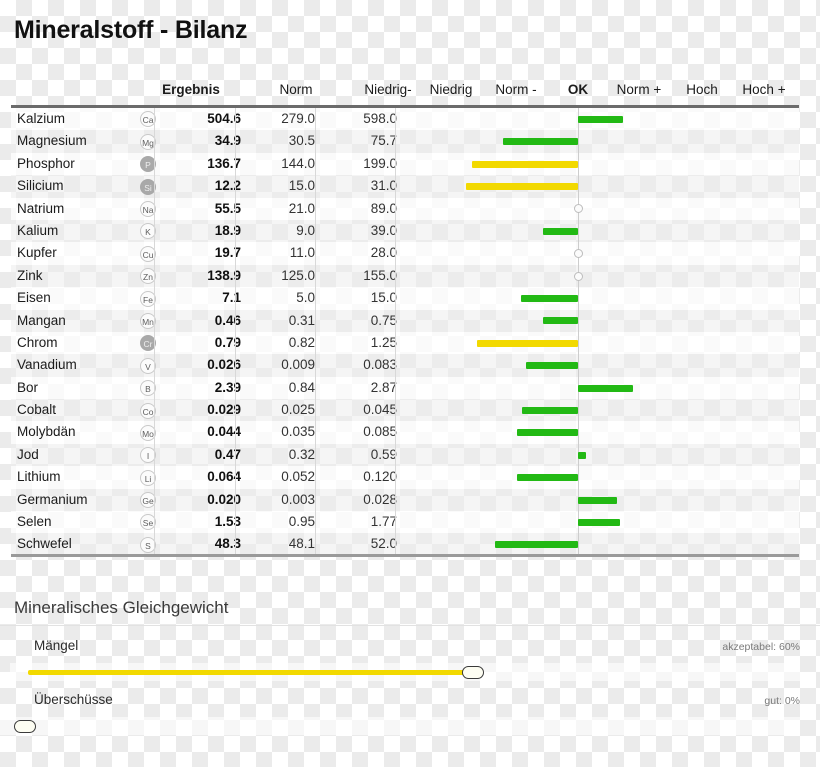  What do you see at coordinates (227, 141) in the screenshot?
I see `result-value: 34.9` at bounding box center [227, 141].